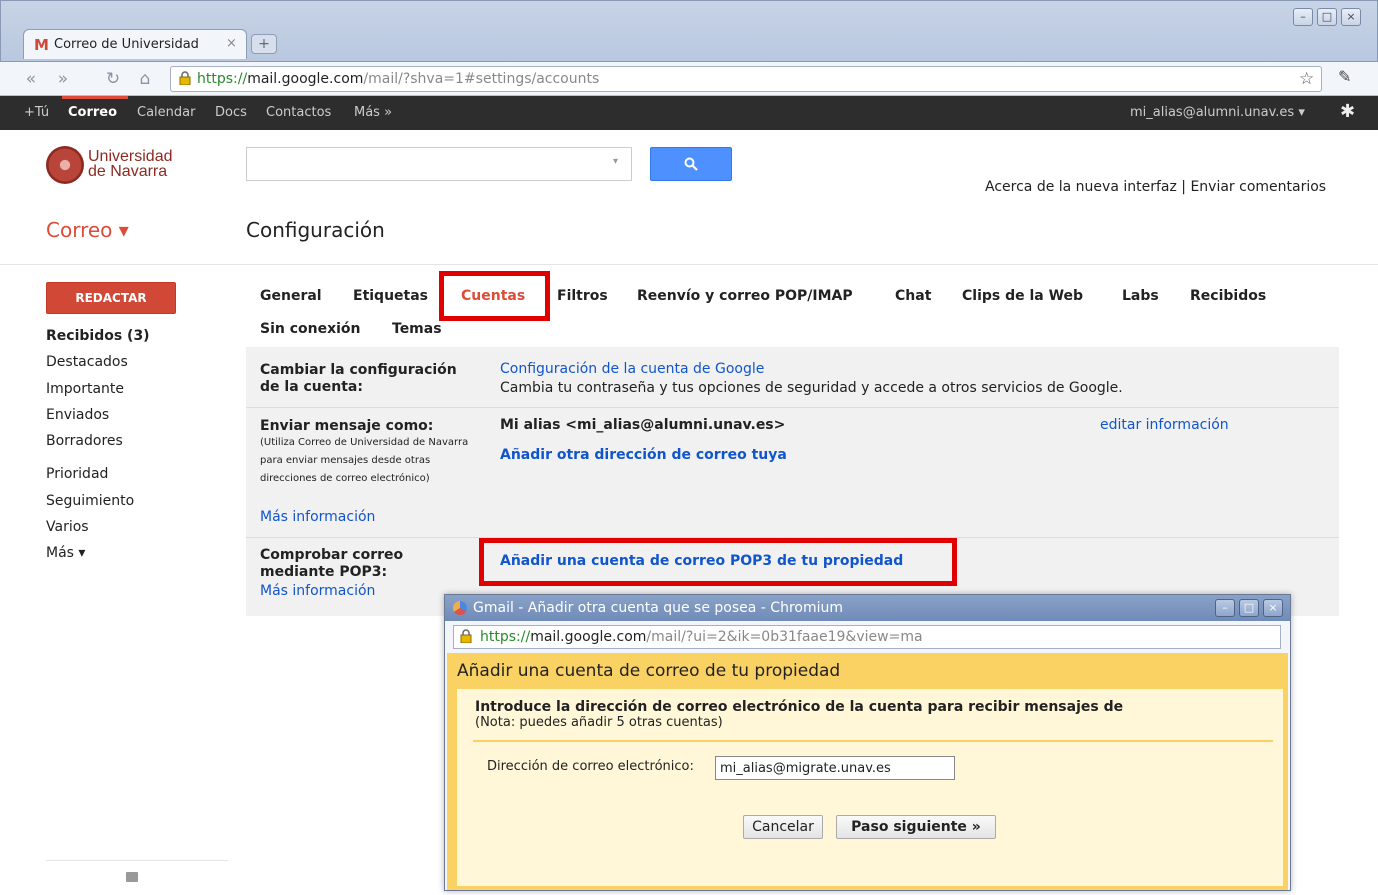 This screenshot has height=895, width=1378. What do you see at coordinates (792, 407) in the screenshot?
I see `row-divider` at bounding box center [792, 407].